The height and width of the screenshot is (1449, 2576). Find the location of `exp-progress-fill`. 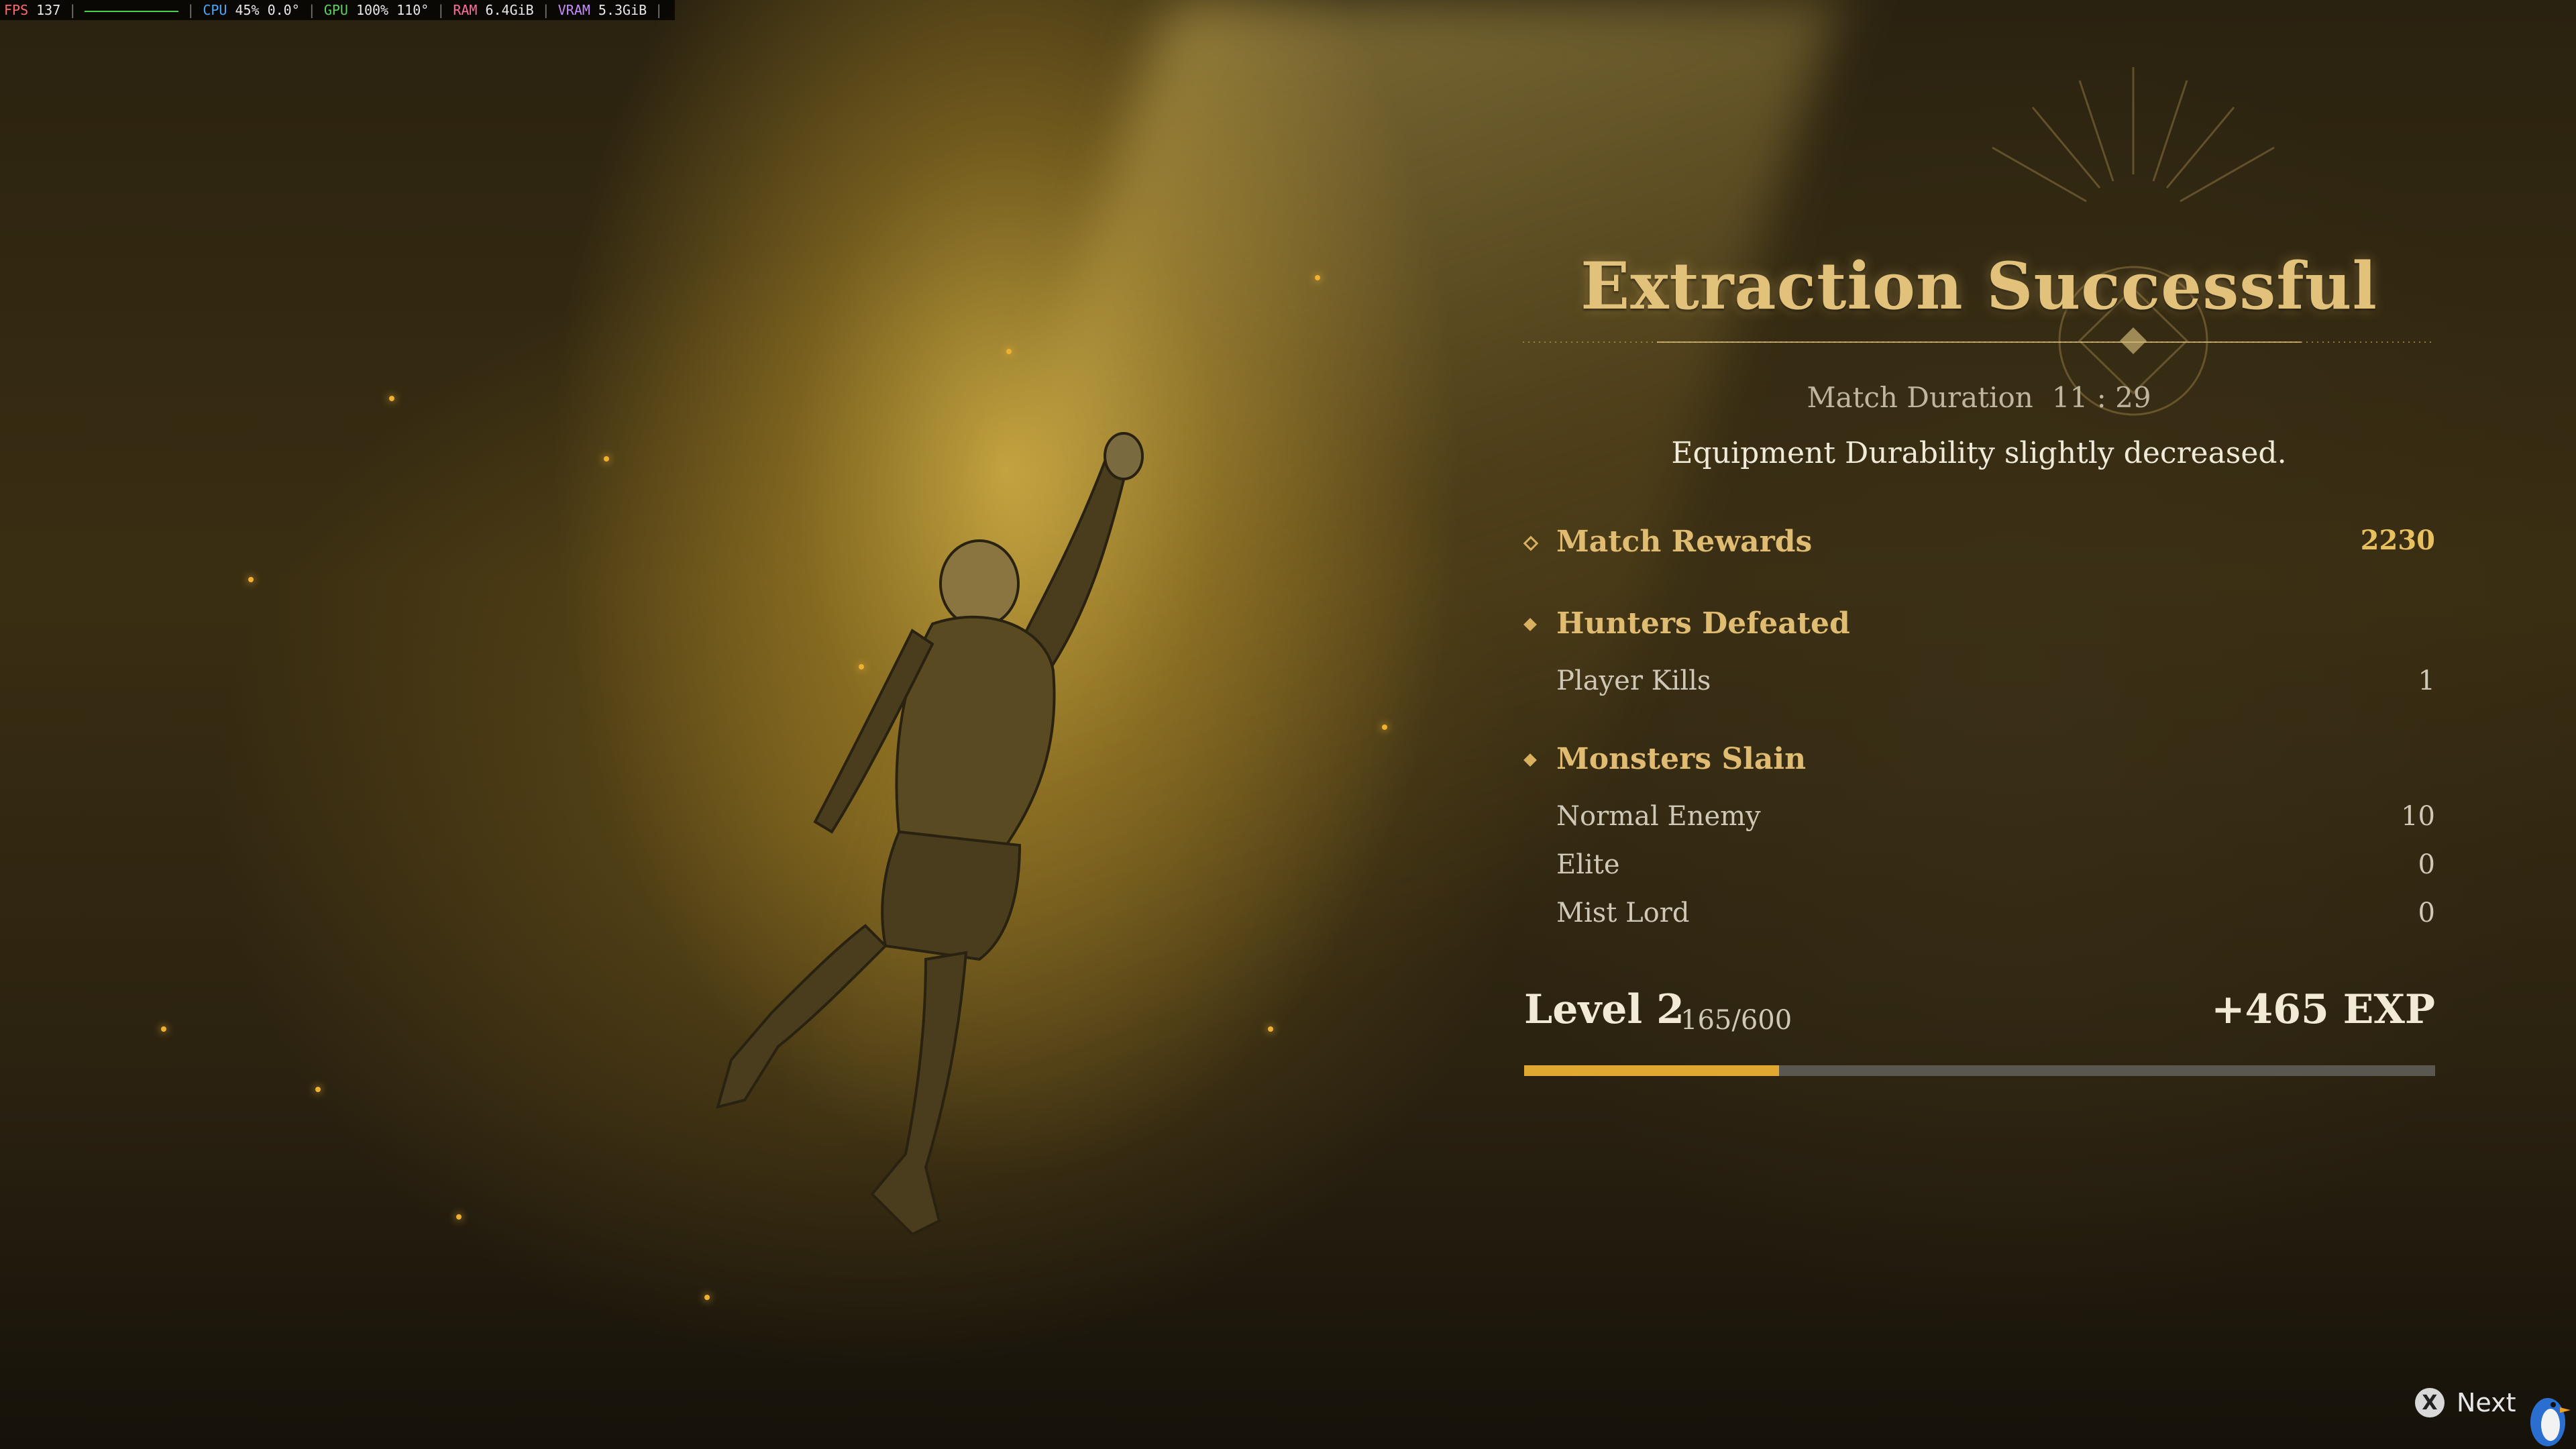

exp-progress-fill is located at coordinates (1652, 1070).